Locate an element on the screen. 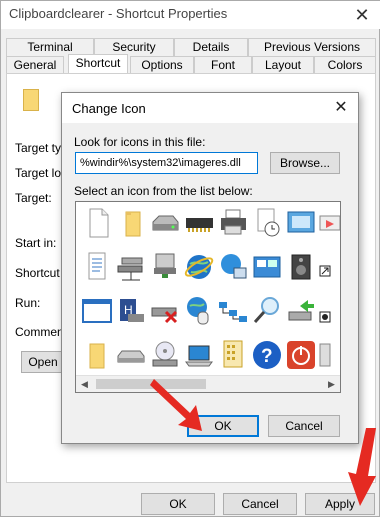 Image resolution: width=380 pixels, height=517 pixels. target-location-label: Target loc is located at coordinates (41, 173).